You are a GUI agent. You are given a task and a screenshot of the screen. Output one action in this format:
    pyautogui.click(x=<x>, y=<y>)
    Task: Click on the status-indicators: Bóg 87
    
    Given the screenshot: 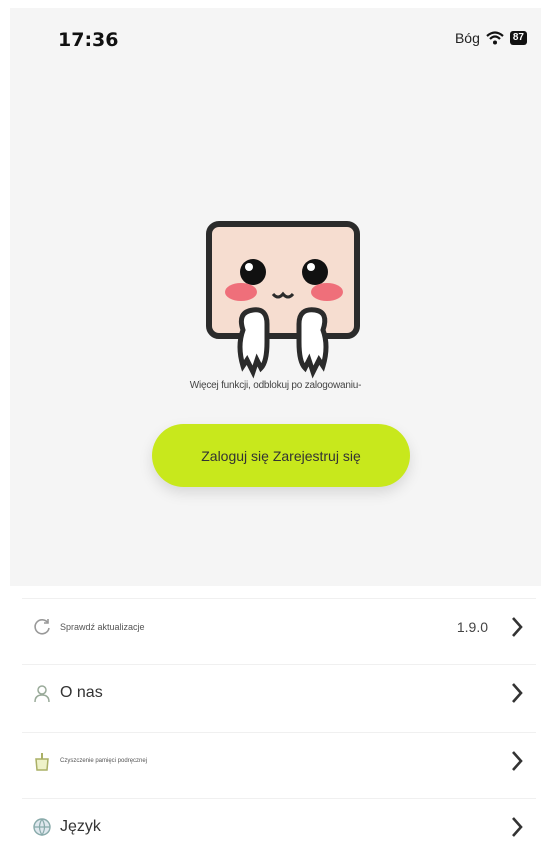 What is the action you would take?
    pyautogui.click(x=491, y=38)
    